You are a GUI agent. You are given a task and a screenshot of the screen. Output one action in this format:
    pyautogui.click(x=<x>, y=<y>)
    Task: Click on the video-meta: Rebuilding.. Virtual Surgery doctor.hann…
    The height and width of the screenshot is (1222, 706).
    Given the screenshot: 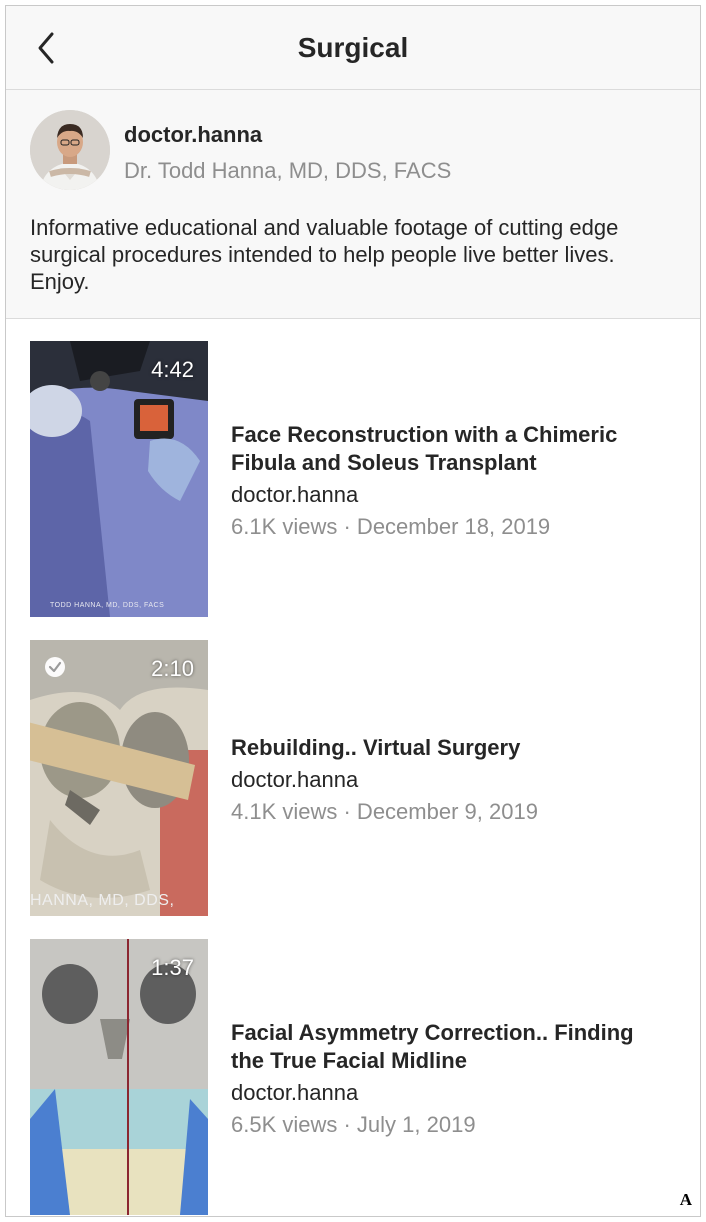 What is the action you would take?
    pyautogui.click(x=451, y=780)
    